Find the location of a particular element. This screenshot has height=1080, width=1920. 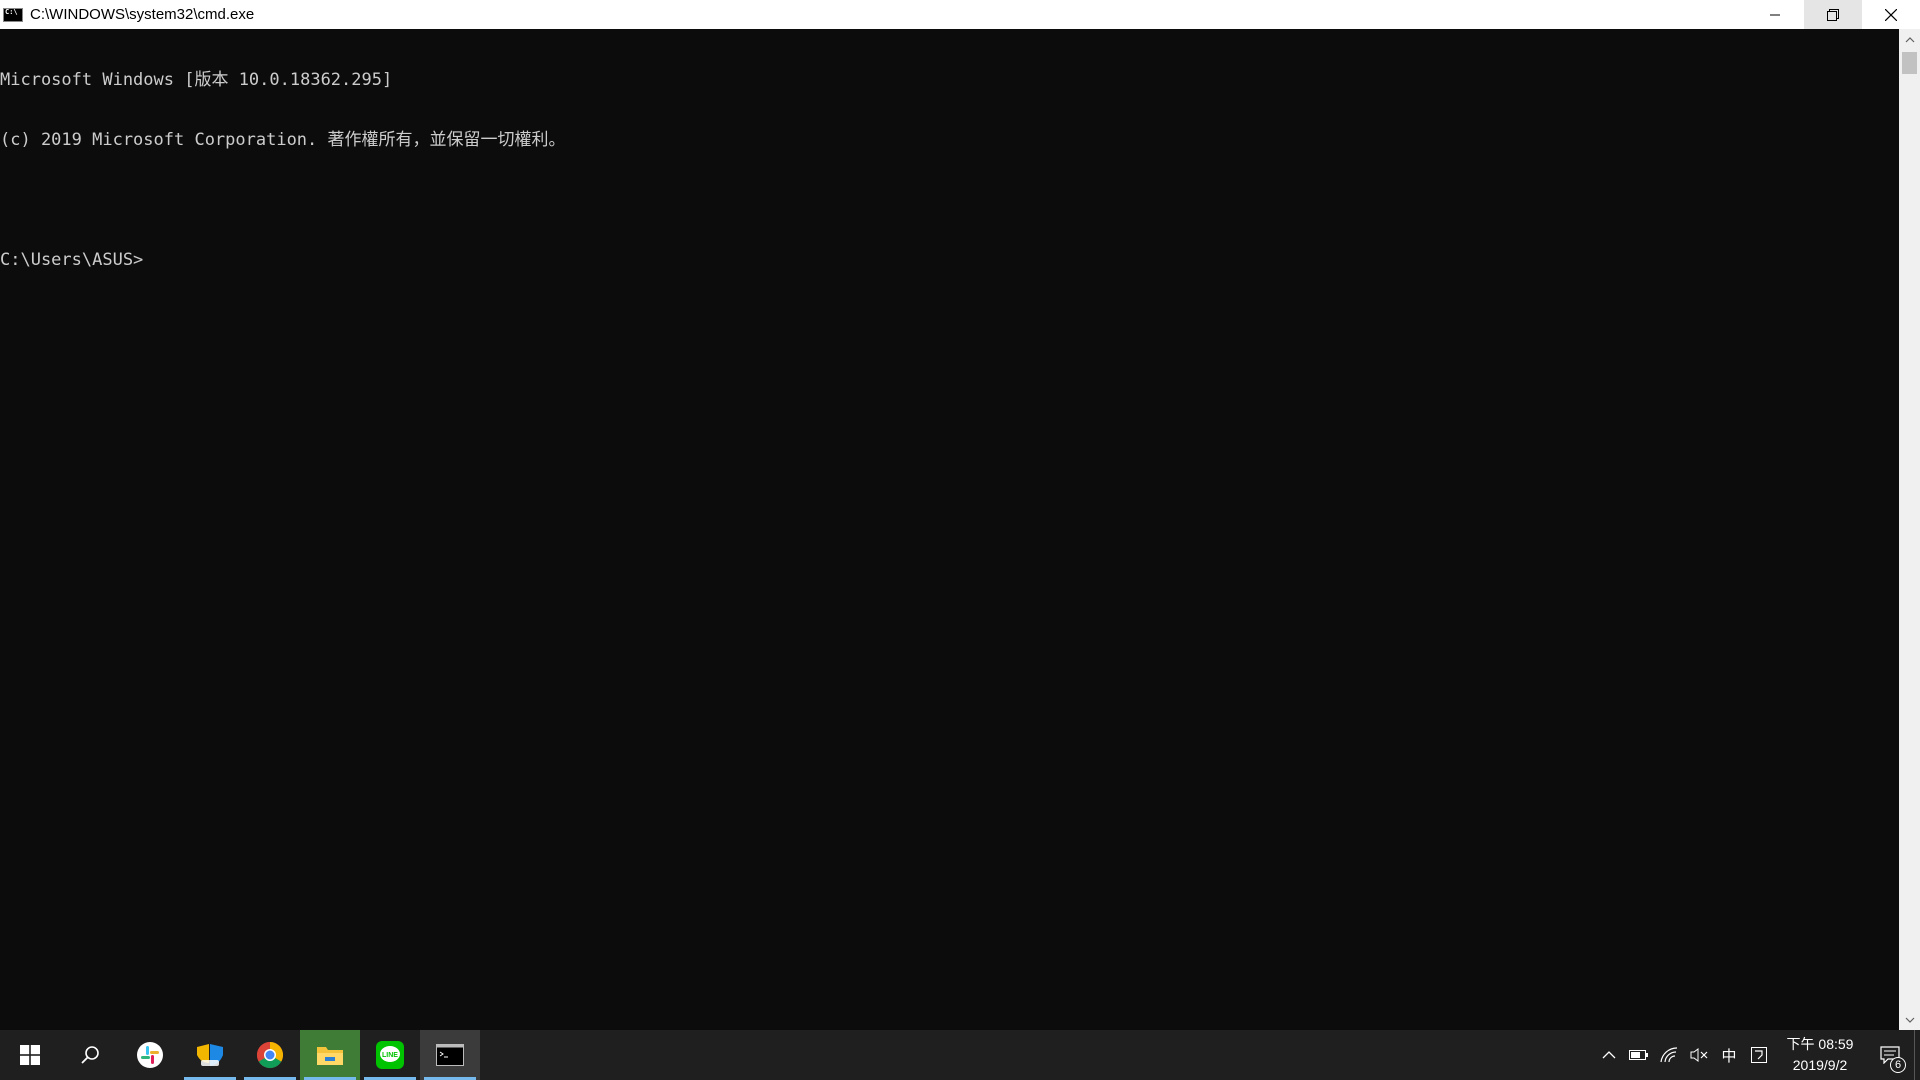

line-icon: LINE is located at coordinates (390, 1055).